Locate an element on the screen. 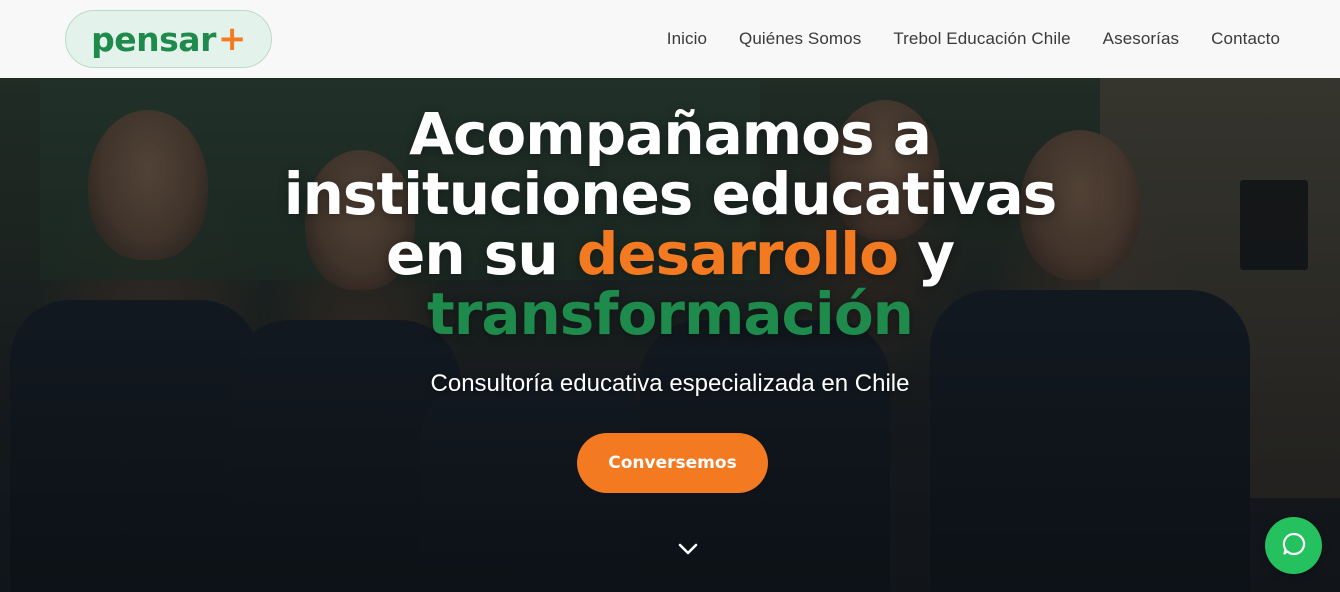 Image resolution: width=1340 pixels, height=592 pixels. whatsapp-chat-button is located at coordinates (1293, 545).